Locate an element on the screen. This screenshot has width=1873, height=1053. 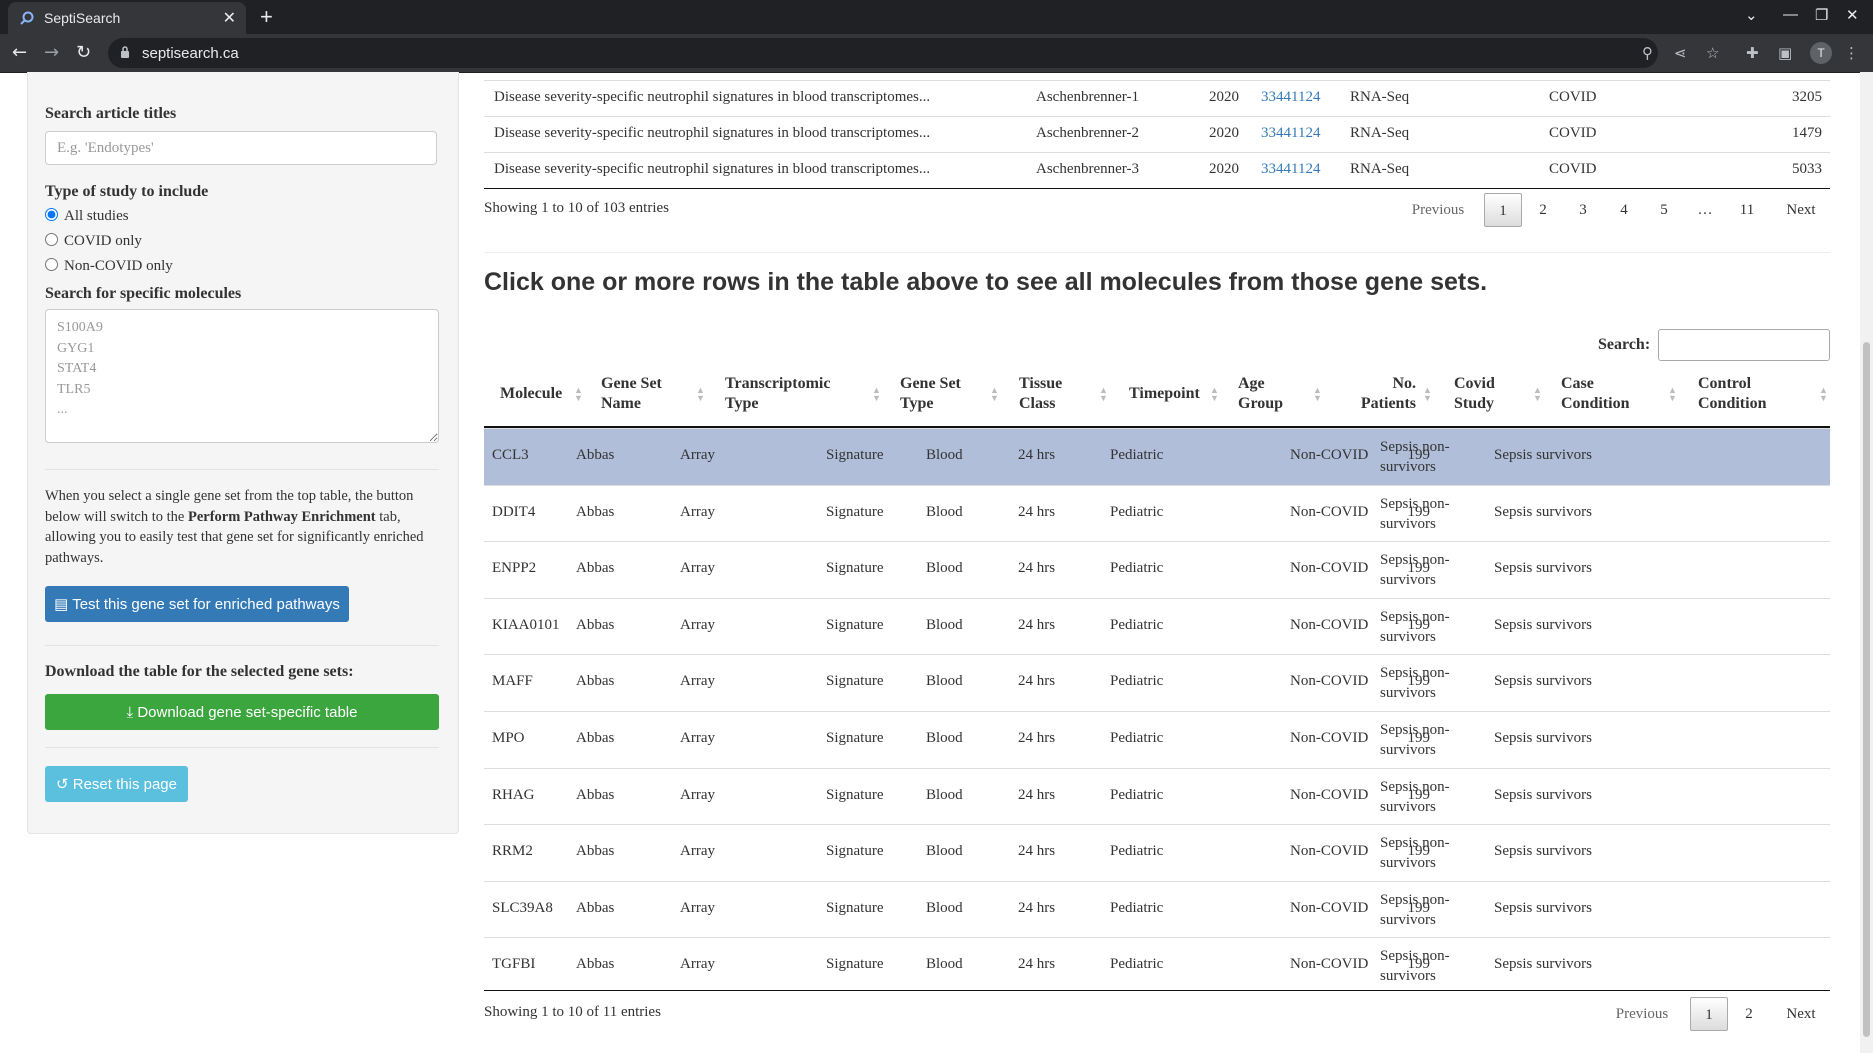
cell-molecule: RRM2 is located at coordinates (512, 851).